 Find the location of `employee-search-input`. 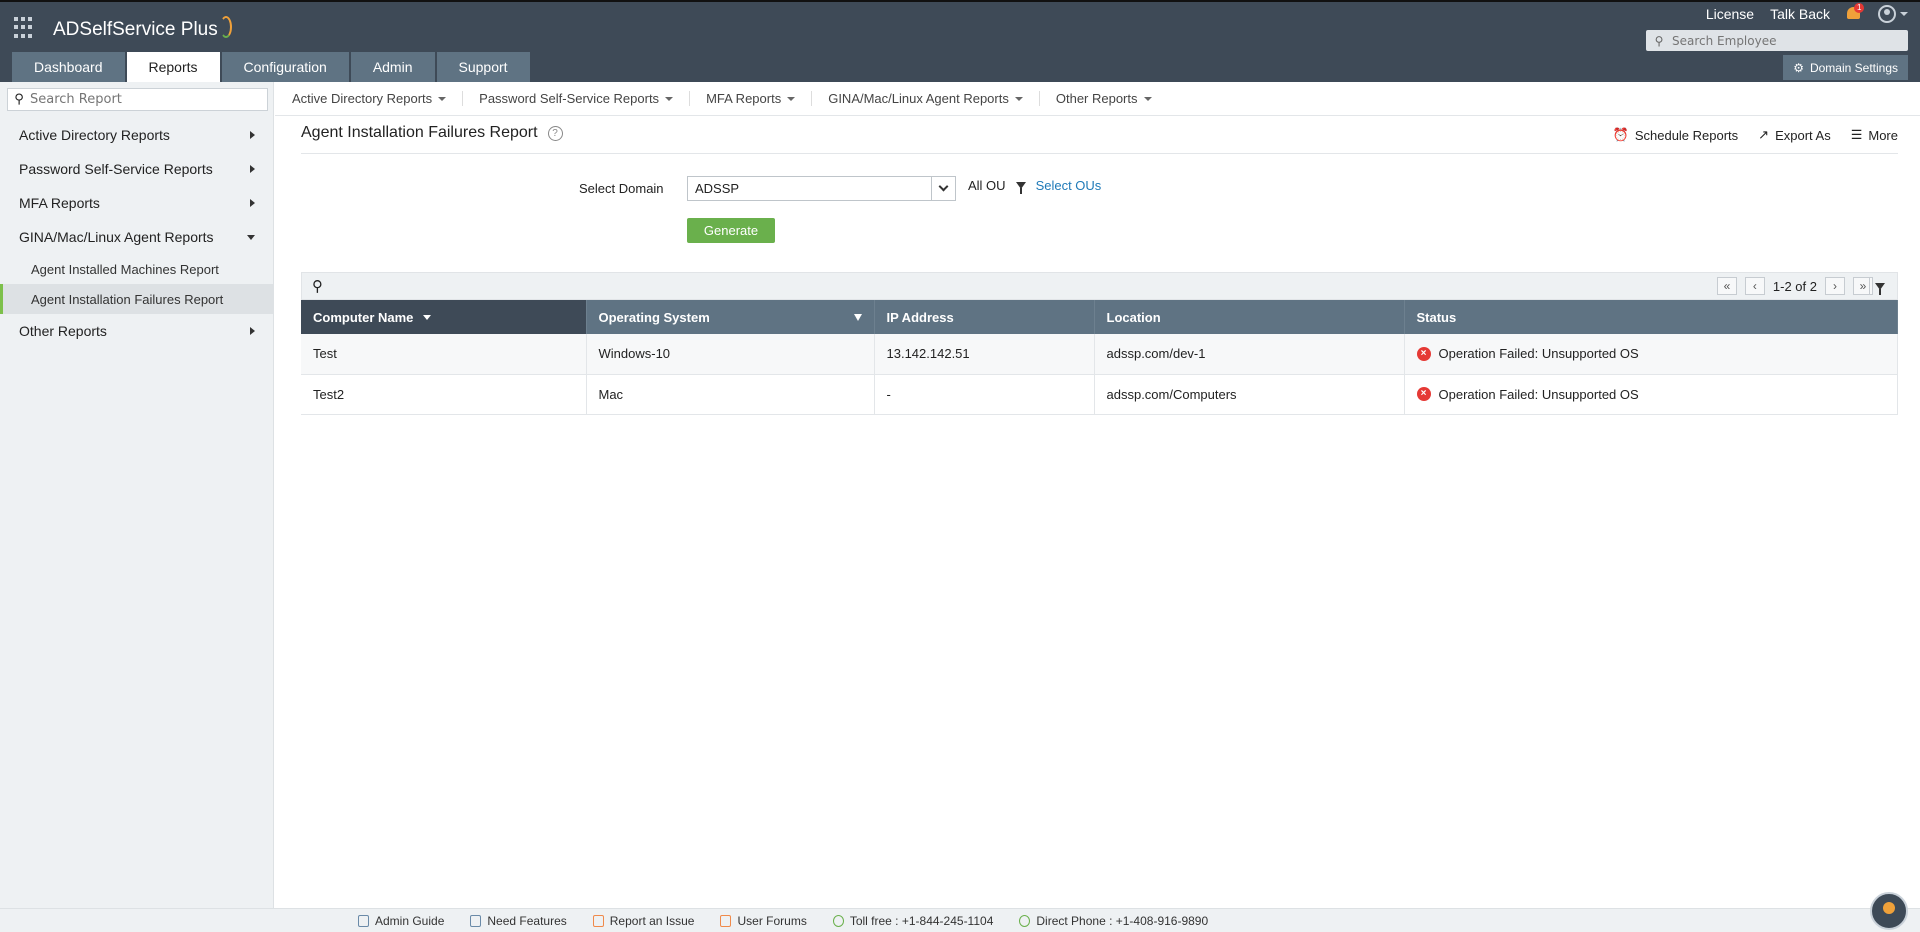

employee-search-input is located at coordinates (1787, 40).